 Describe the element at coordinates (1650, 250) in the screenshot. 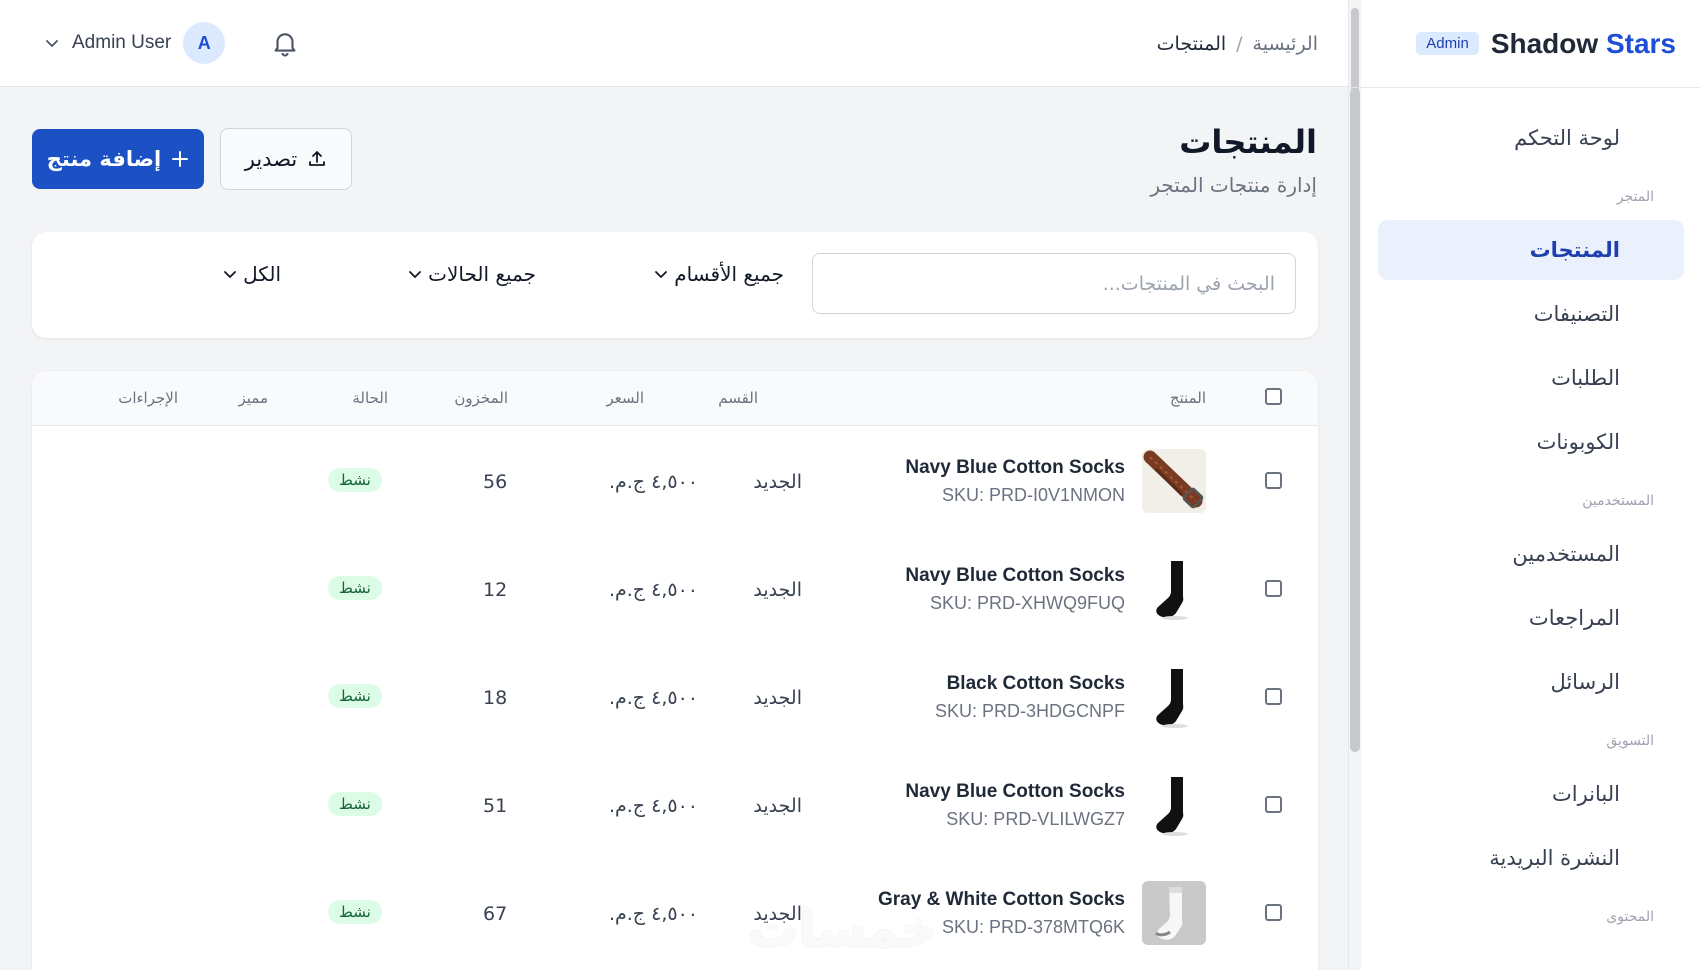

I see `cube-icon` at that location.